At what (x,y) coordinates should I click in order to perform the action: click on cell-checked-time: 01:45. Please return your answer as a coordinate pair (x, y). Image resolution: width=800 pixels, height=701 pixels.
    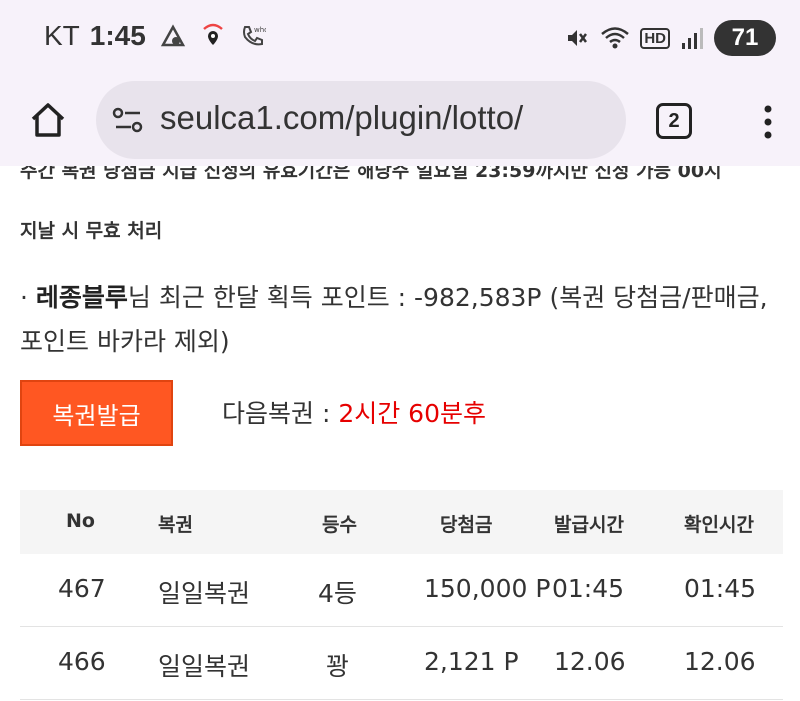
    Looking at the image, I should click on (720, 588).